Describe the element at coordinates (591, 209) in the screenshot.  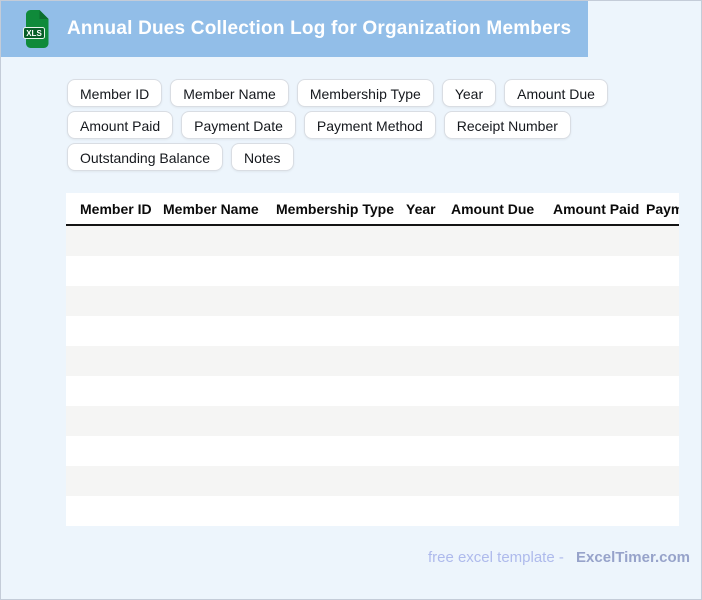
I see `column-header-amount-paid: Amount Paid` at that location.